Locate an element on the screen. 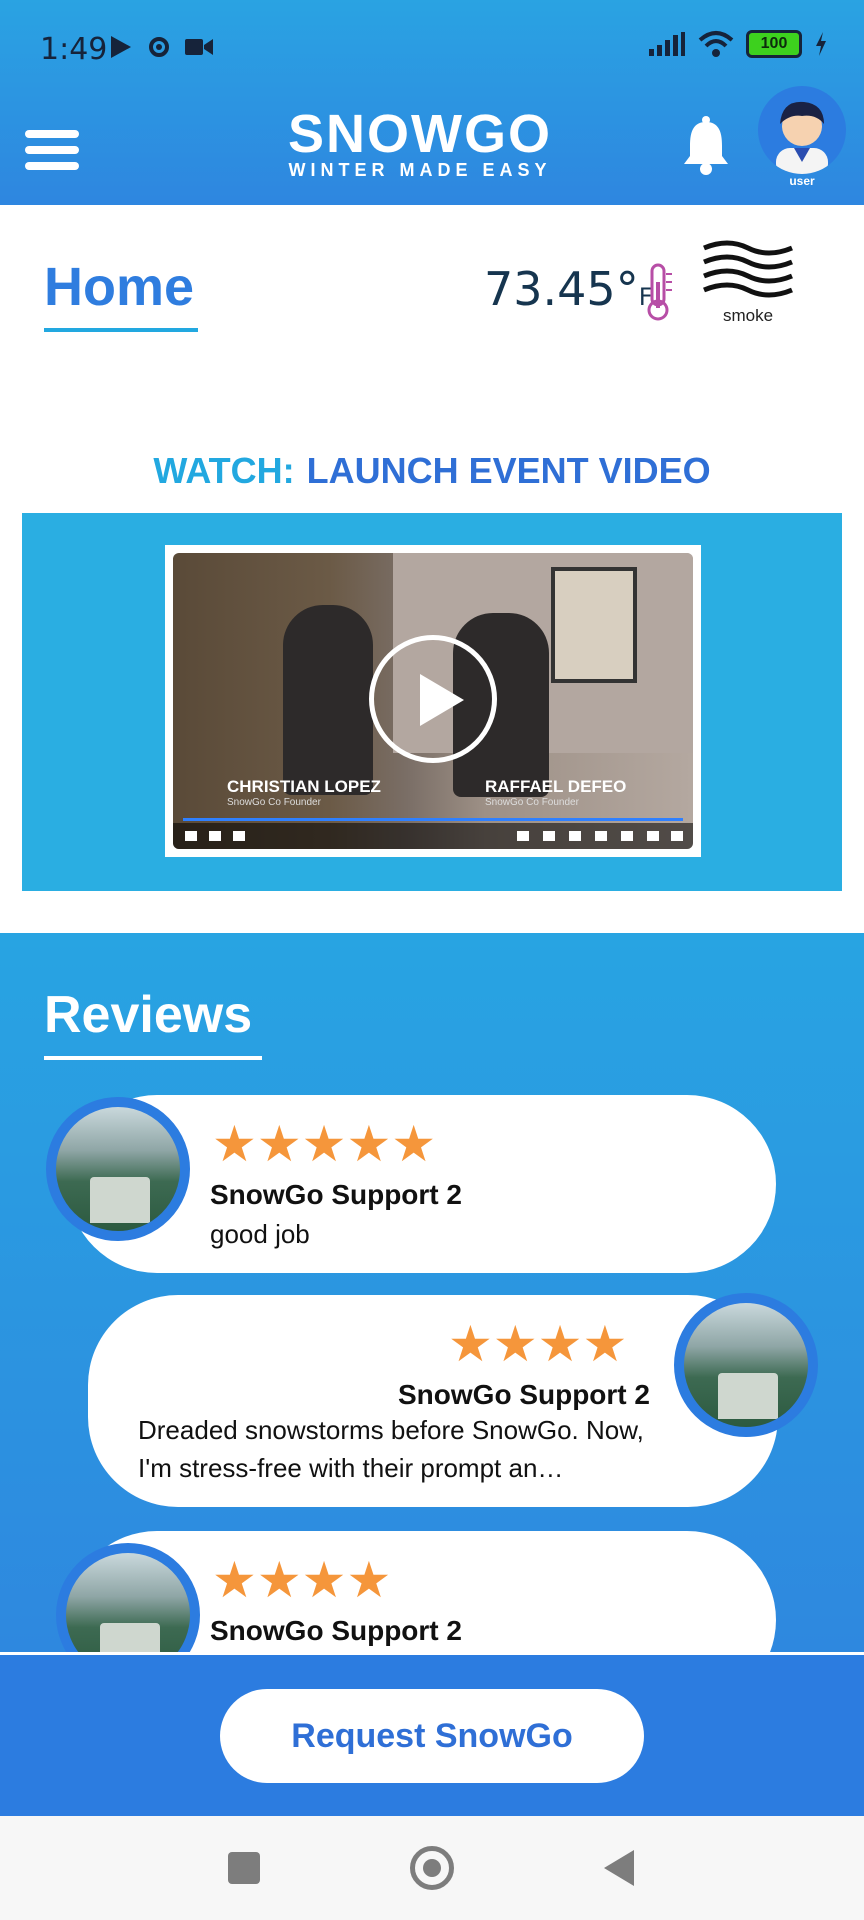 This screenshot has height=1920, width=864. watch-prefix: WATCH: is located at coordinates (224, 470).